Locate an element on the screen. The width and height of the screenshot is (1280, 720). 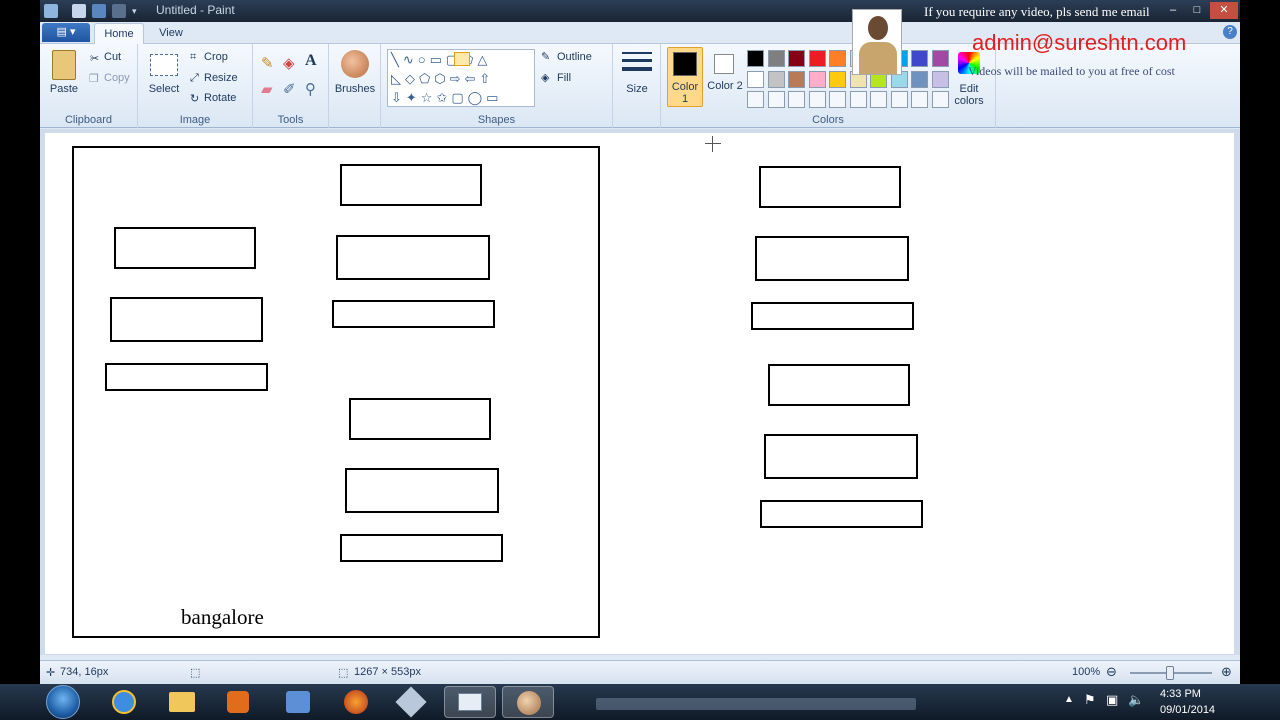
network-status-icon: ▣ is located at coordinates (1112, 700).